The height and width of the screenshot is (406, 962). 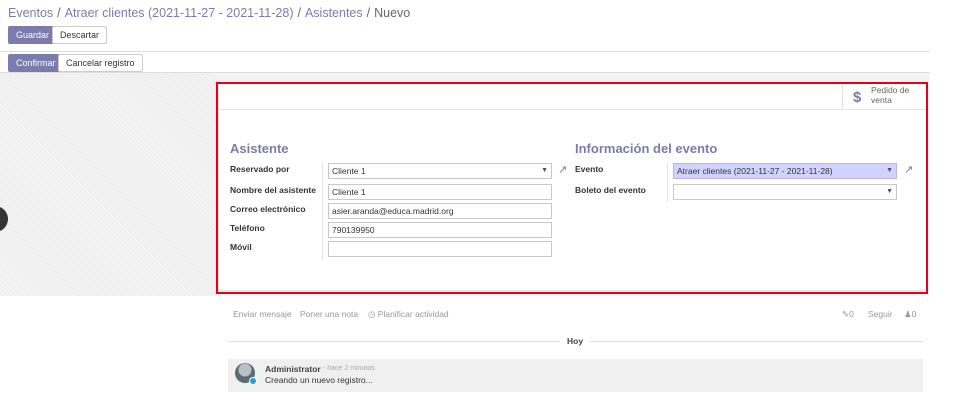 I want to click on follow-button: Seguir, so click(x=880, y=314).